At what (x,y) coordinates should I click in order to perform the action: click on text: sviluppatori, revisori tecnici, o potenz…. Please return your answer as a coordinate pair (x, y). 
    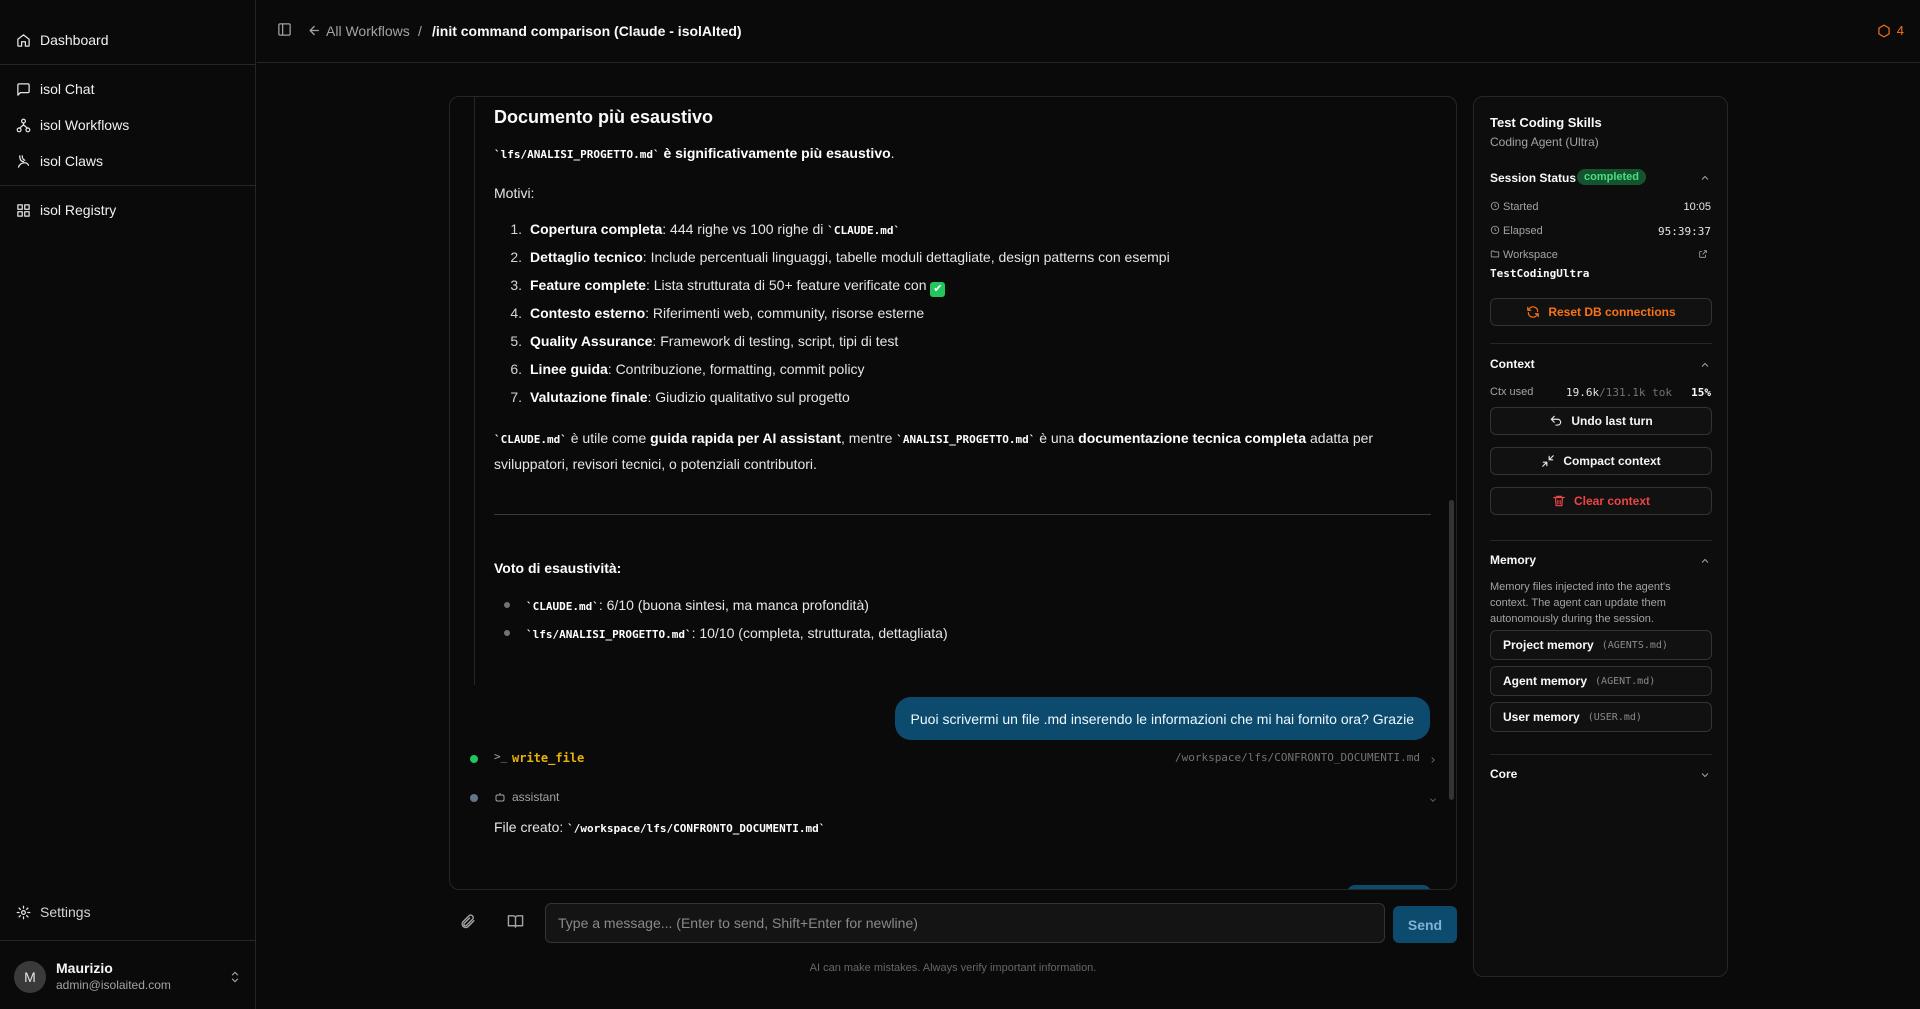
    Looking at the image, I should click on (655, 464).